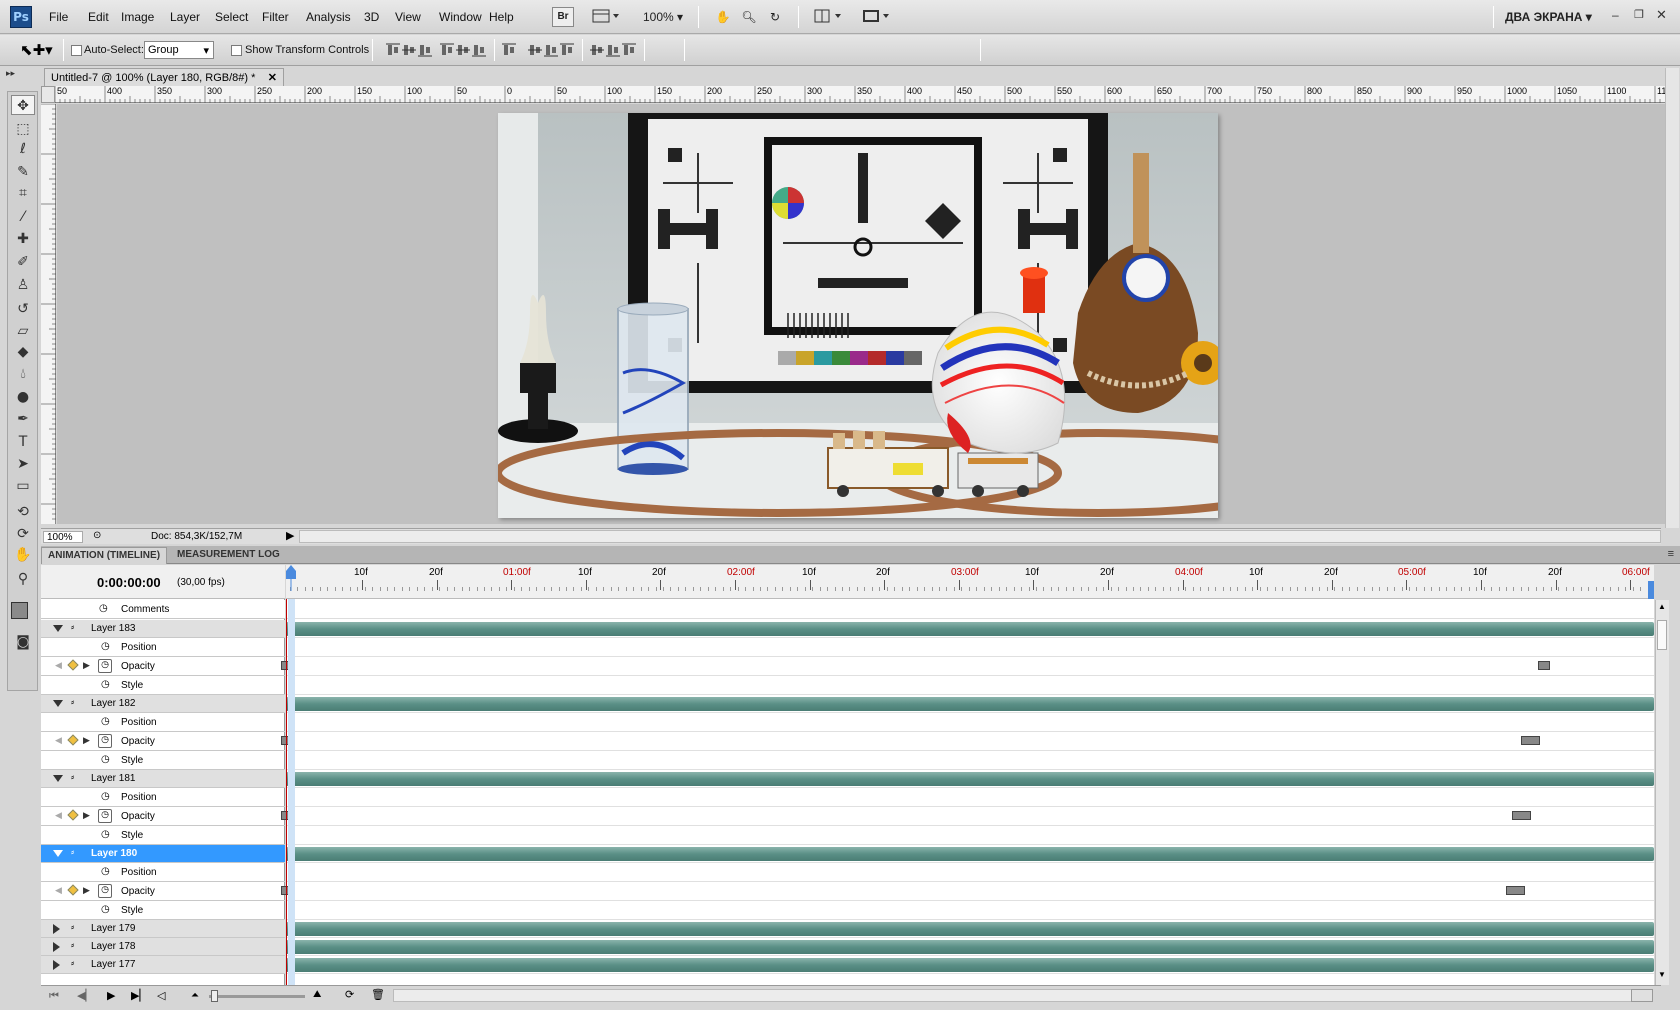 The width and height of the screenshot is (1680, 1010). I want to click on tab-animation-timeline: ANIMATION (TIMELINE), so click(104, 555).